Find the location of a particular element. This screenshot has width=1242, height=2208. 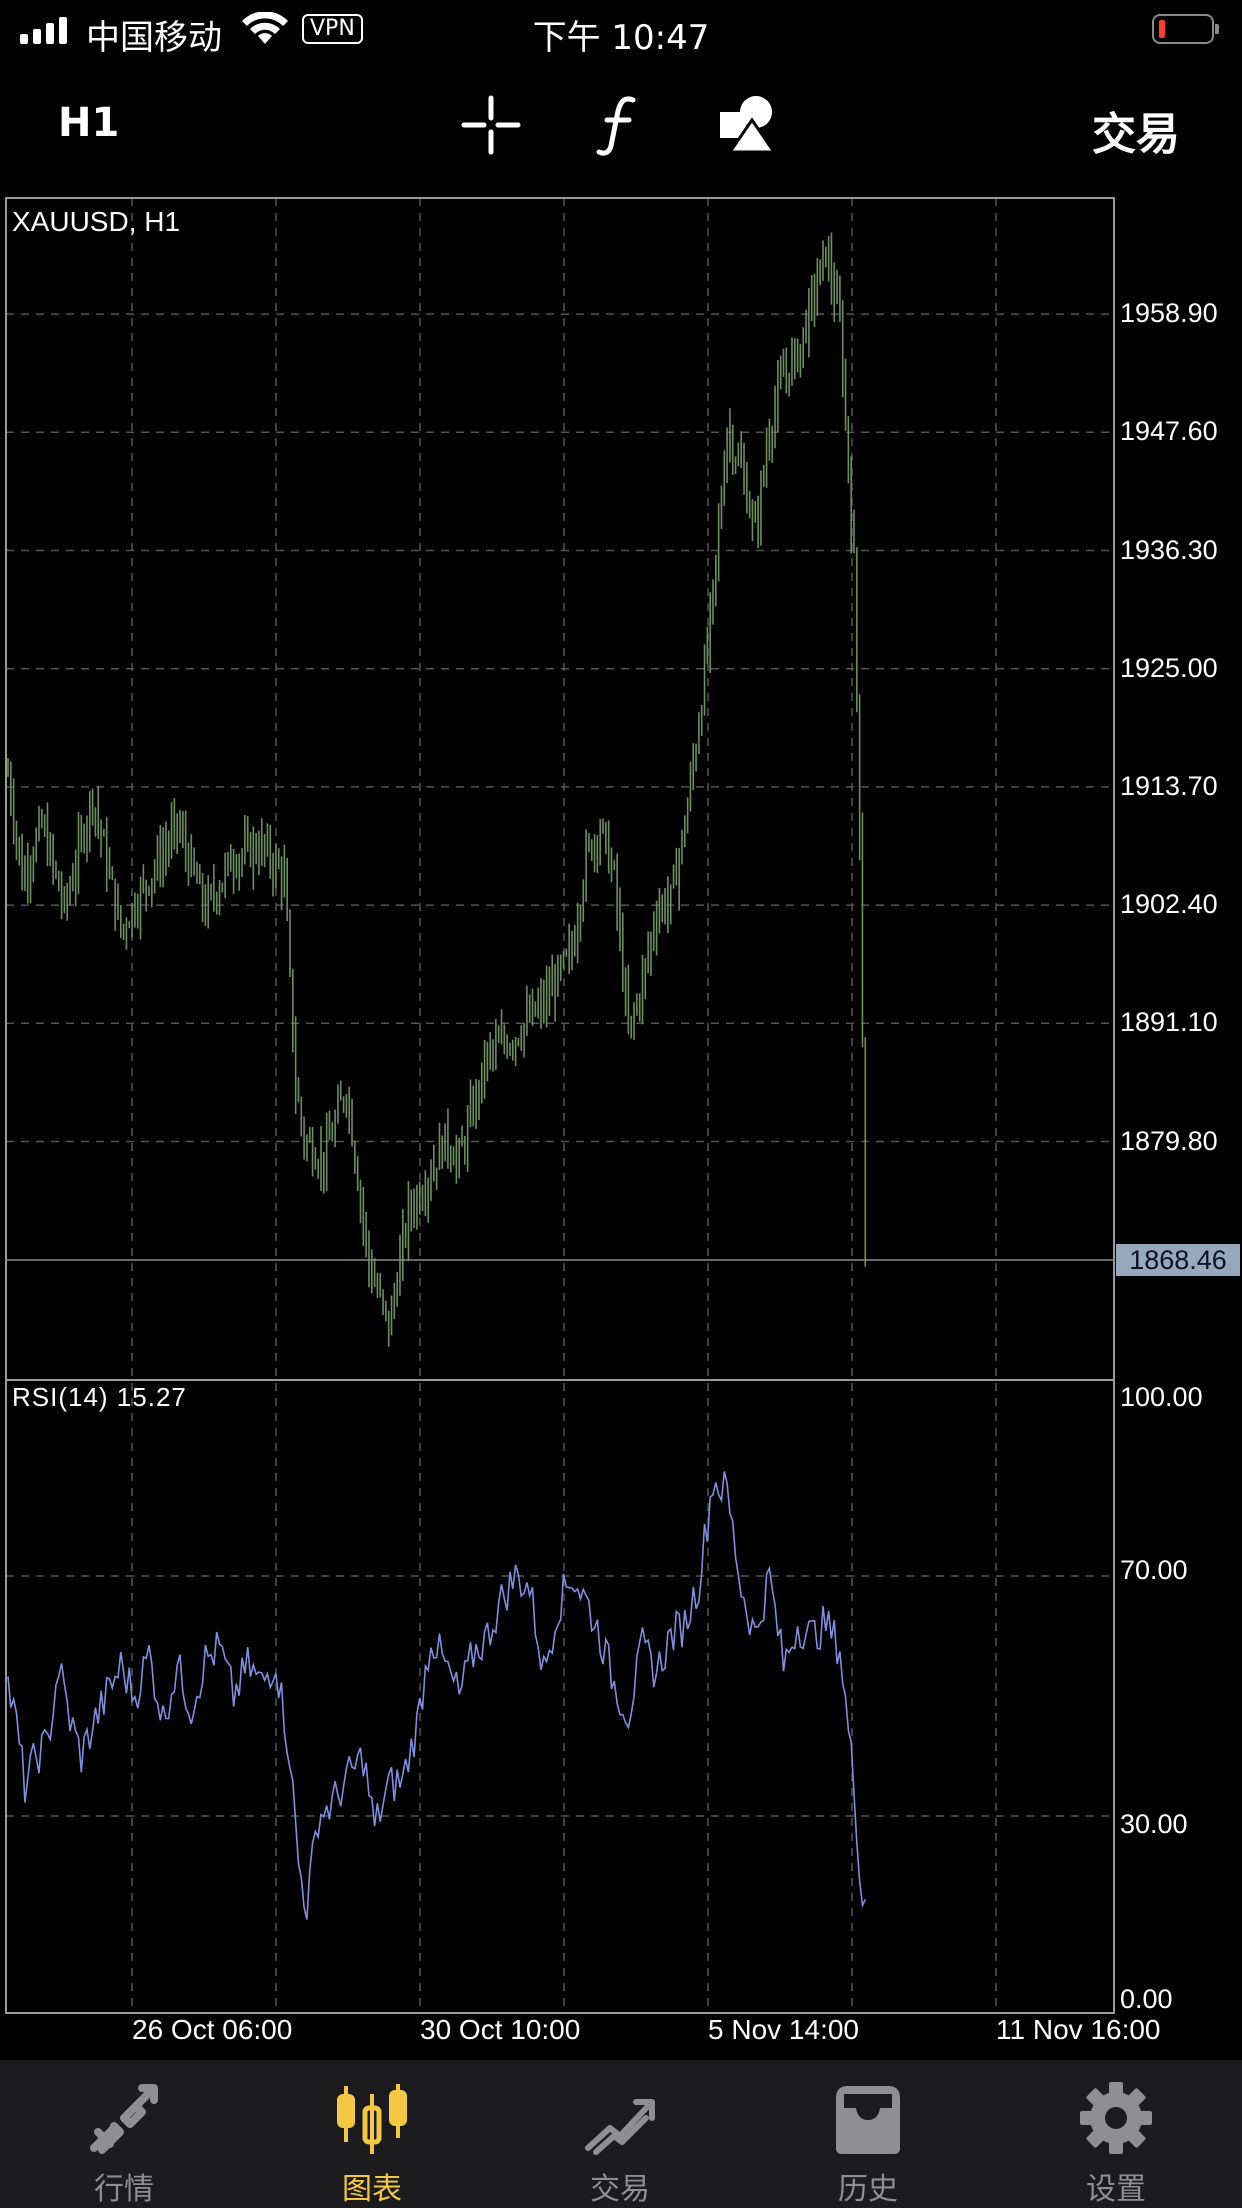

chart-toolbar: H1 交易 is located at coordinates (621, 127).